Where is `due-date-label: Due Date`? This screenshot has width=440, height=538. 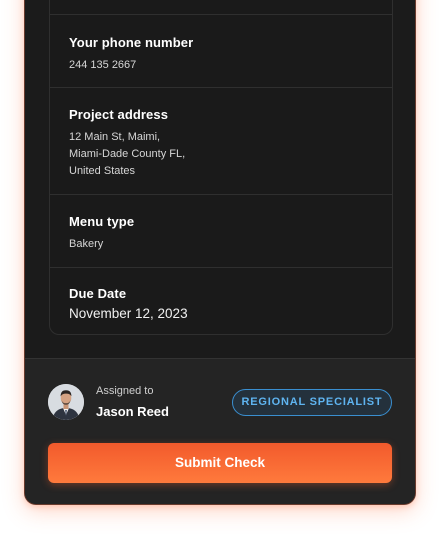 due-date-label: Due Date is located at coordinates (98, 293).